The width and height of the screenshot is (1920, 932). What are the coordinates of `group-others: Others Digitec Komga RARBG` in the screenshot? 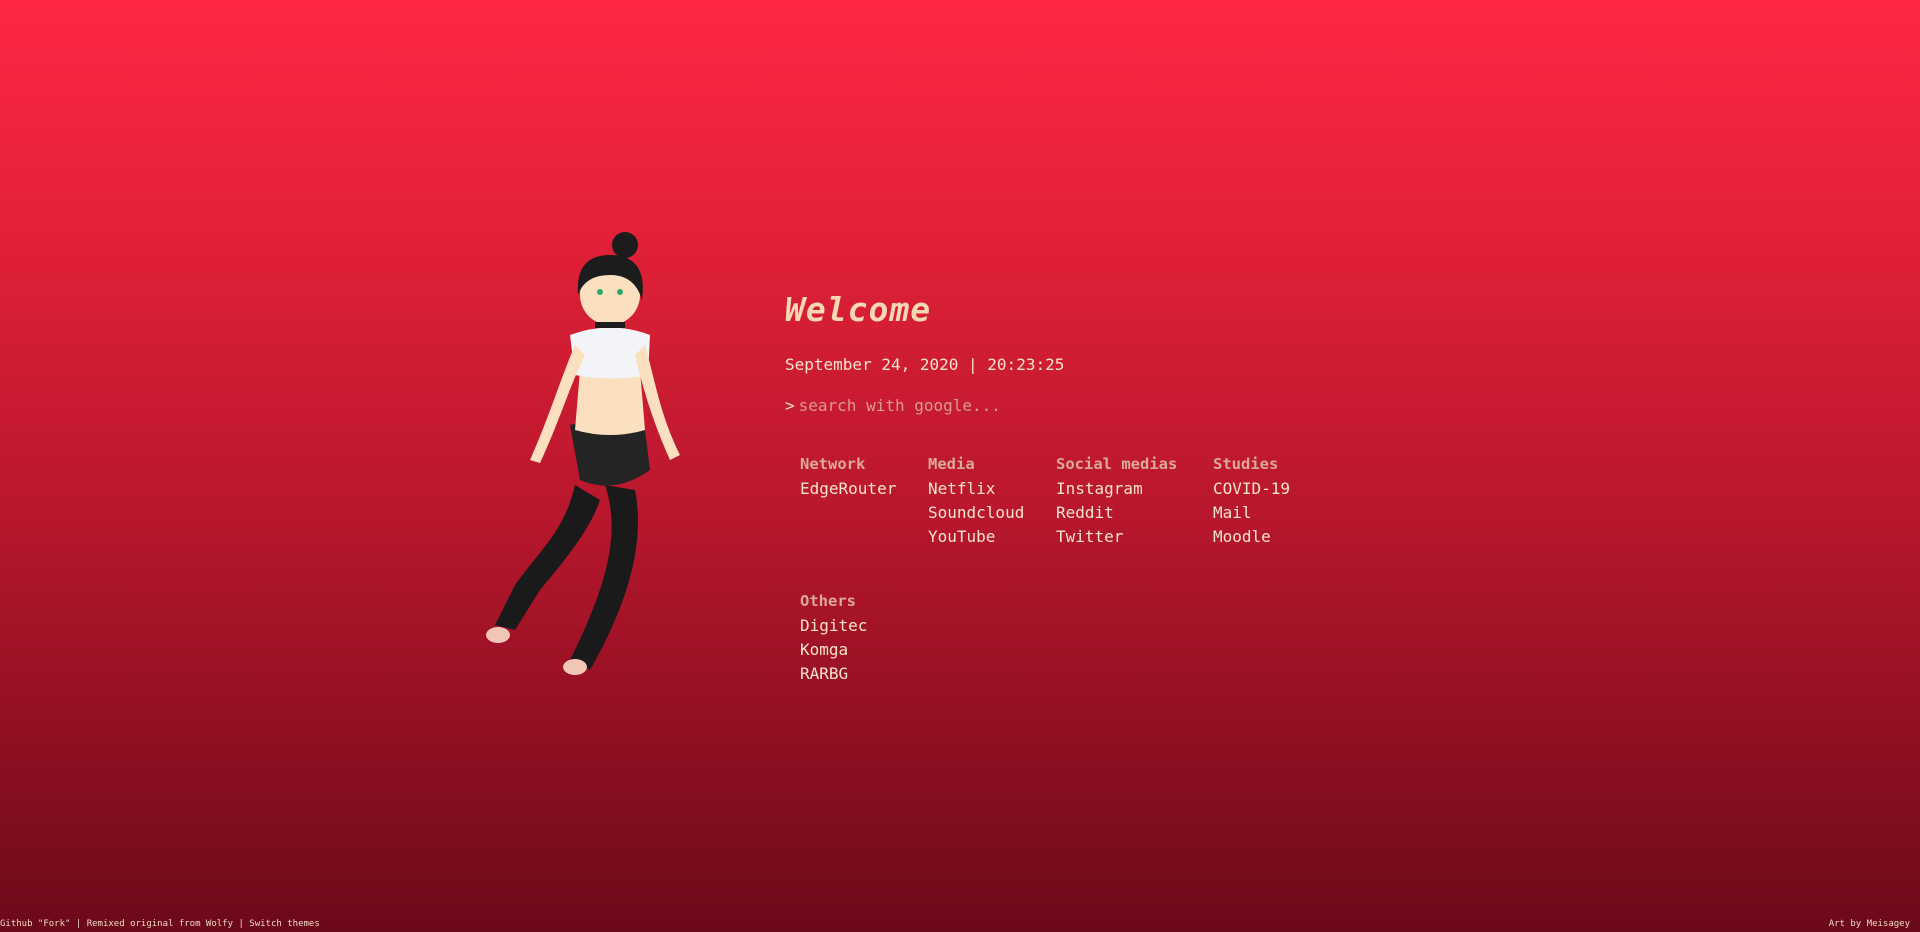 It's located at (833, 639).